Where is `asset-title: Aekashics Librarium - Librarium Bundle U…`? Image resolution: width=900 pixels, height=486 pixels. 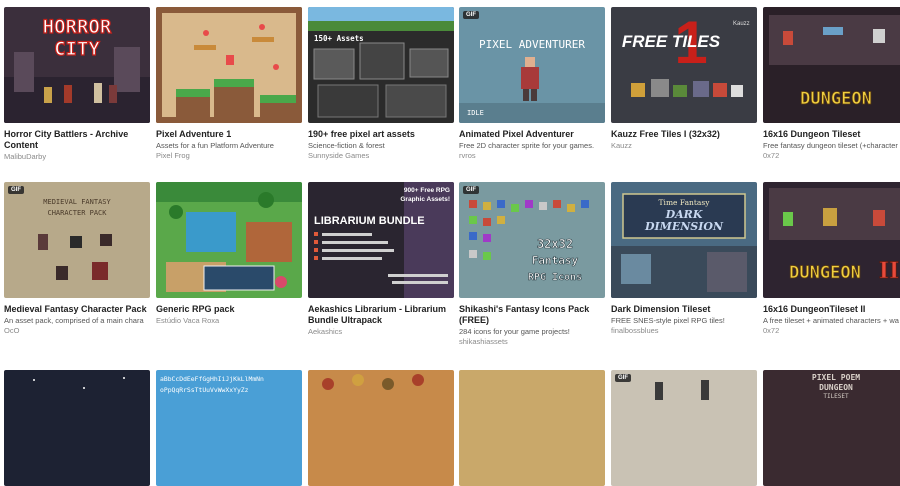
asset-title: Aekashics Librarium - Librarium Bundle U… is located at coordinates (381, 315).